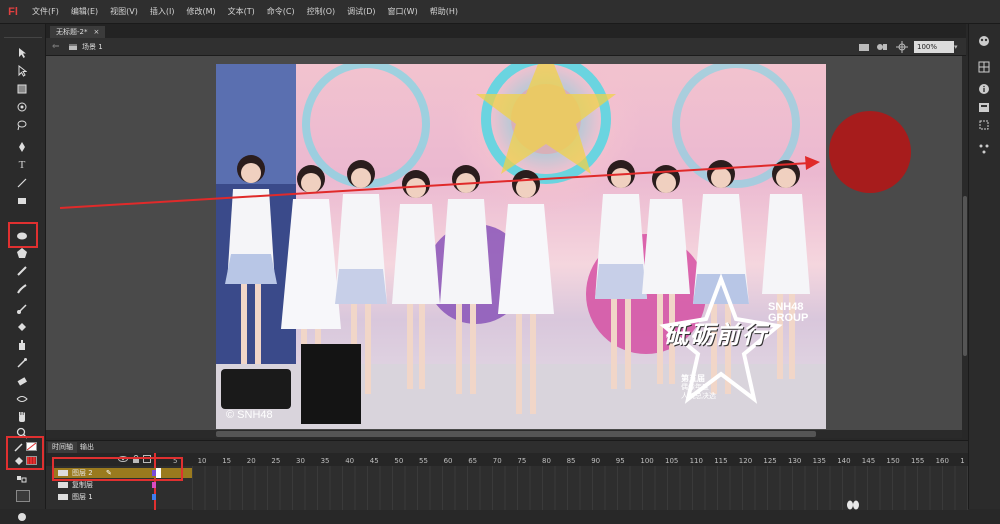 The height and width of the screenshot is (524, 1000). I want to click on horizontal-scrollbar, so click(504, 434).